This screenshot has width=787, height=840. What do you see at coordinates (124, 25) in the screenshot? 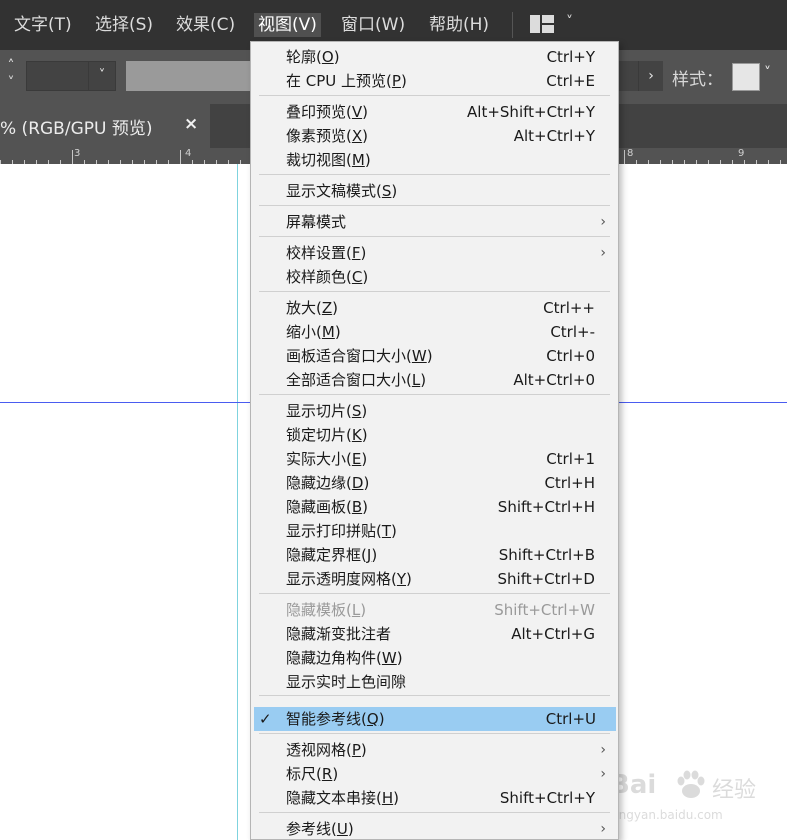
I see `menu-select: 选择(S)` at bounding box center [124, 25].